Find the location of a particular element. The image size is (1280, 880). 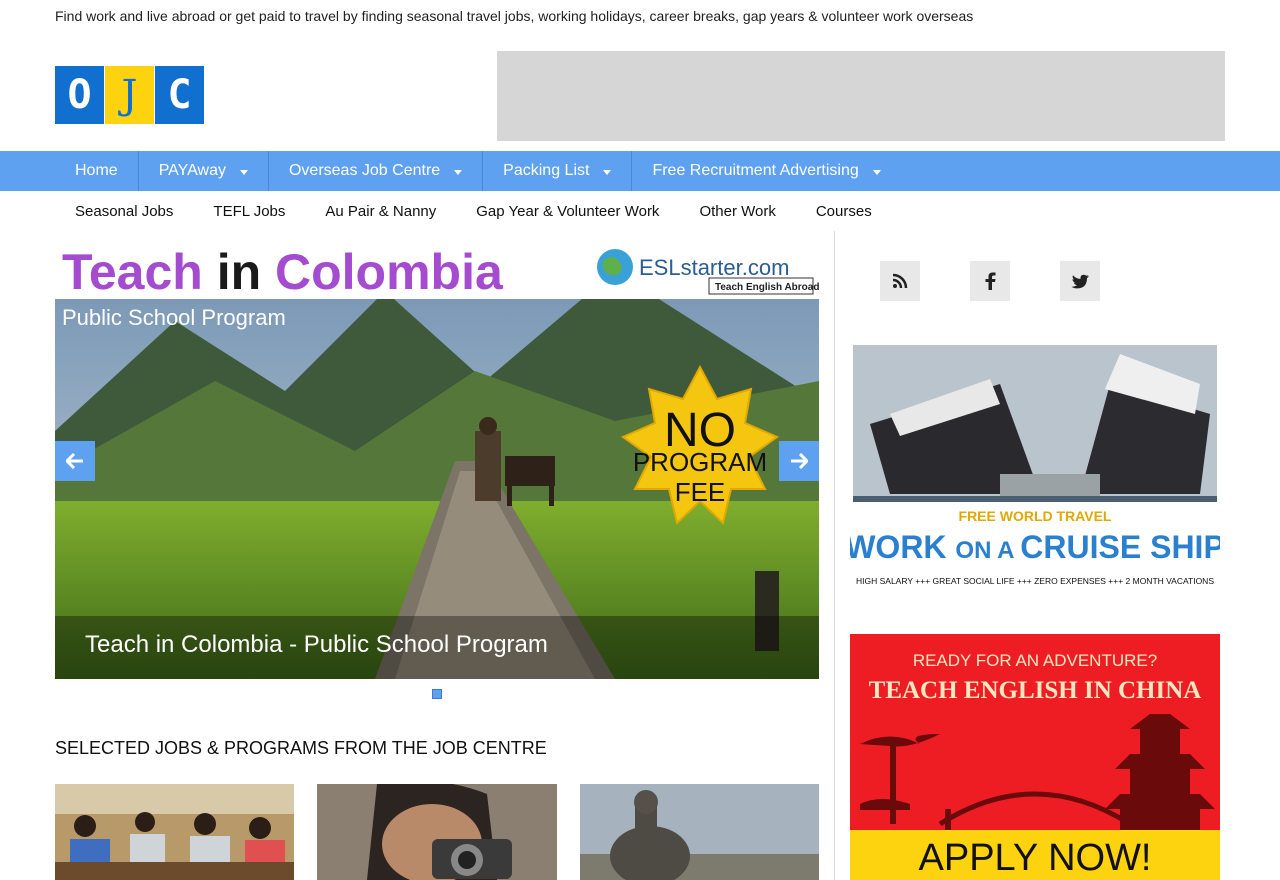

nav-overseas-job-centre: Overseas Job Centre is located at coordinates (376, 171).